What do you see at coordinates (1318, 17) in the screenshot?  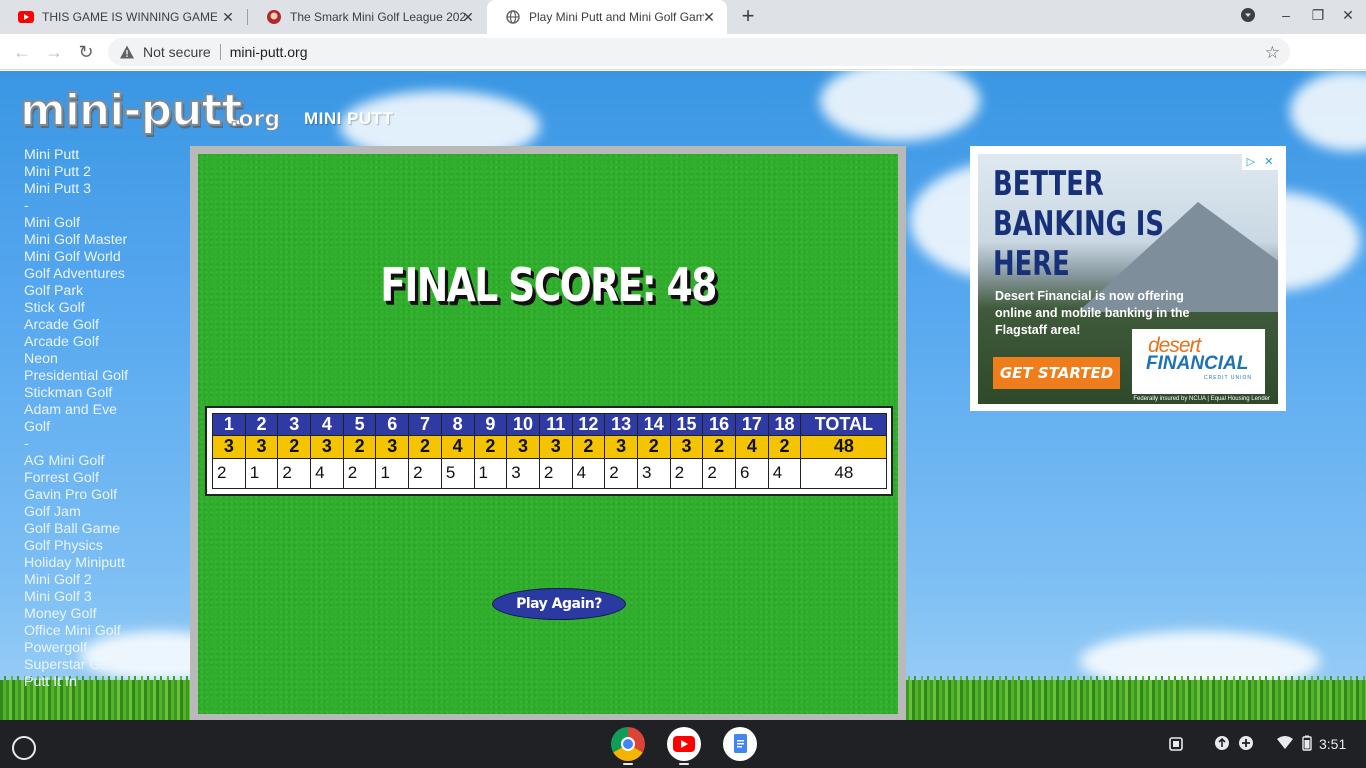 I see `restore-icon: ❐` at bounding box center [1318, 17].